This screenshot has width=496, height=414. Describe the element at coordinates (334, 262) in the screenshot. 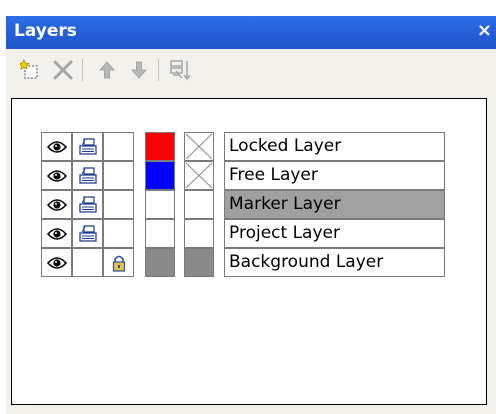

I see `layer-name: Background Layer` at that location.